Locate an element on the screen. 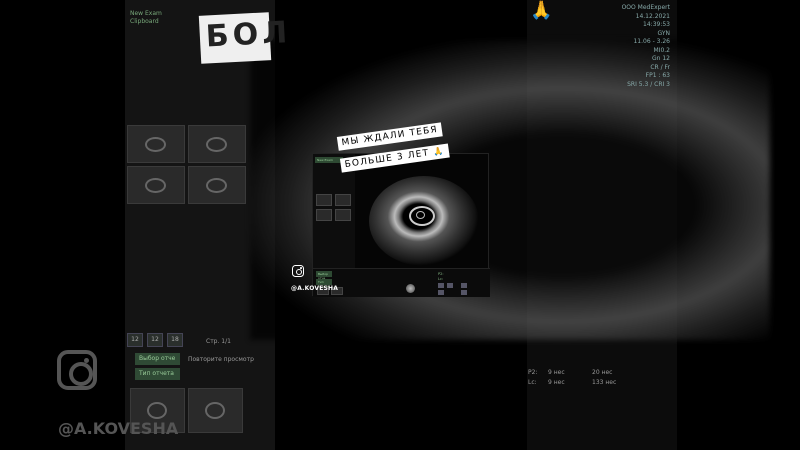 This screenshot has height=450, width=800. ultrasound-scan is located at coordinates (423, 221).